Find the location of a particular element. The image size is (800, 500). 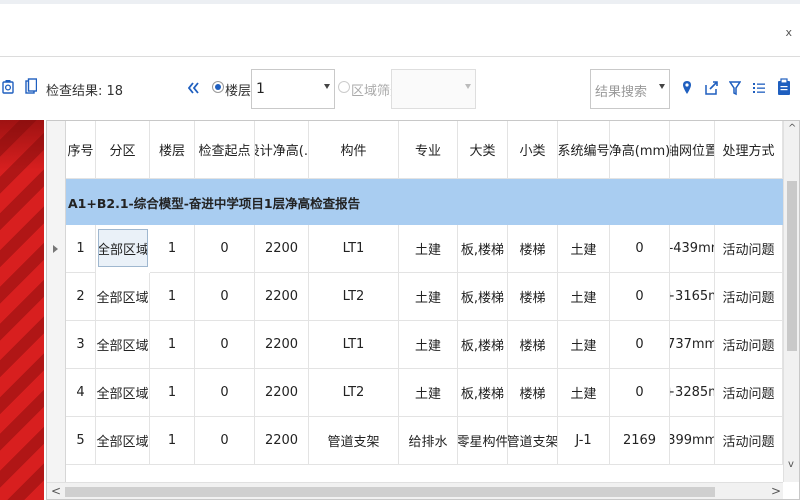

column-header: 净高(mm) is located at coordinates (640, 150).